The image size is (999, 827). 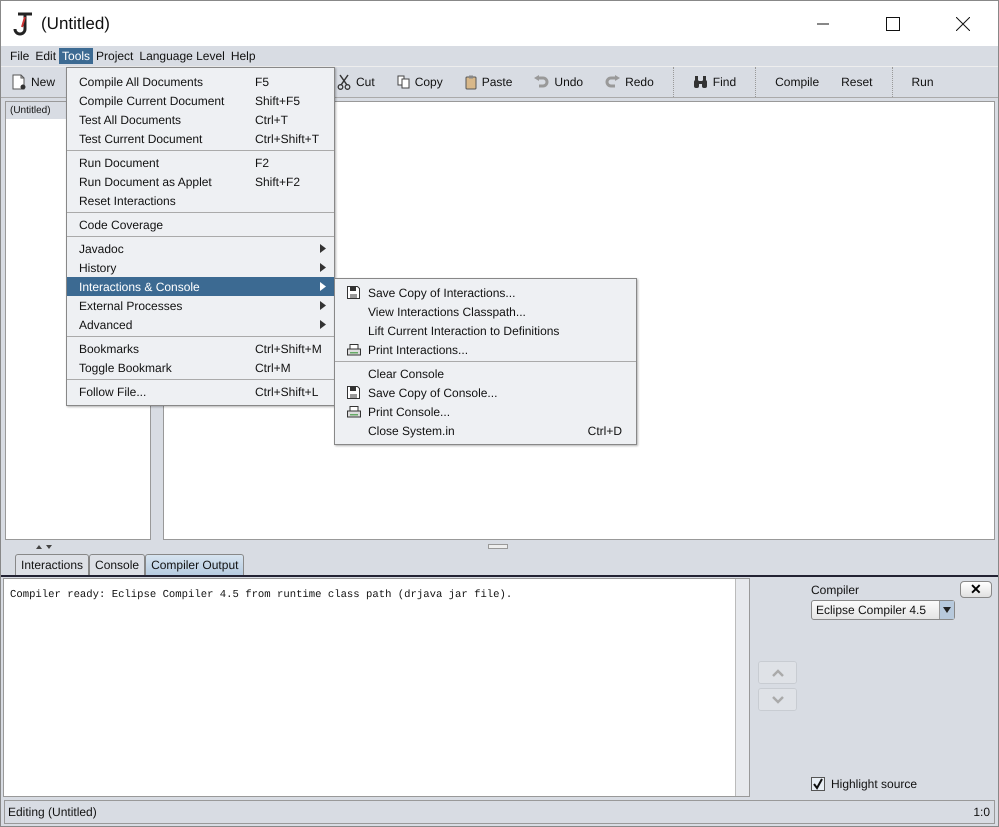 I want to click on menu-item-label: Advanced, so click(x=105, y=325).